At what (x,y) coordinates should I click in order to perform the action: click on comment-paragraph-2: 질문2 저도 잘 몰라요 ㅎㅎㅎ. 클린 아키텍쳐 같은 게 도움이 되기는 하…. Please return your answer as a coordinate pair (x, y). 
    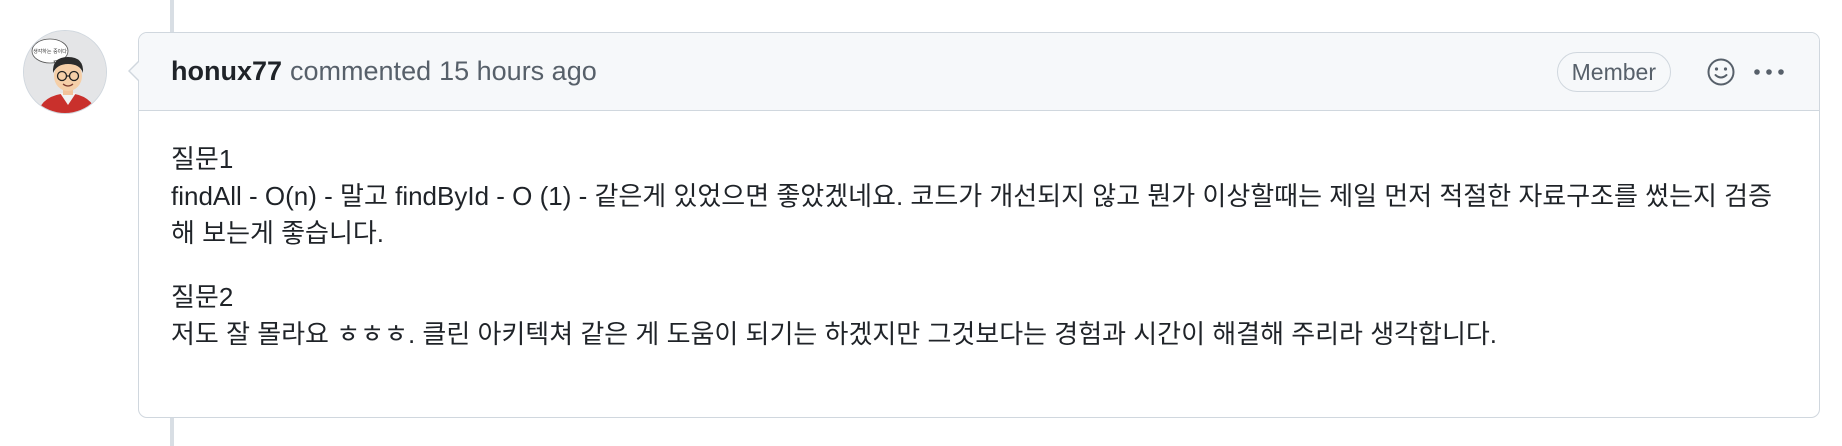
    Looking at the image, I should click on (834, 315).